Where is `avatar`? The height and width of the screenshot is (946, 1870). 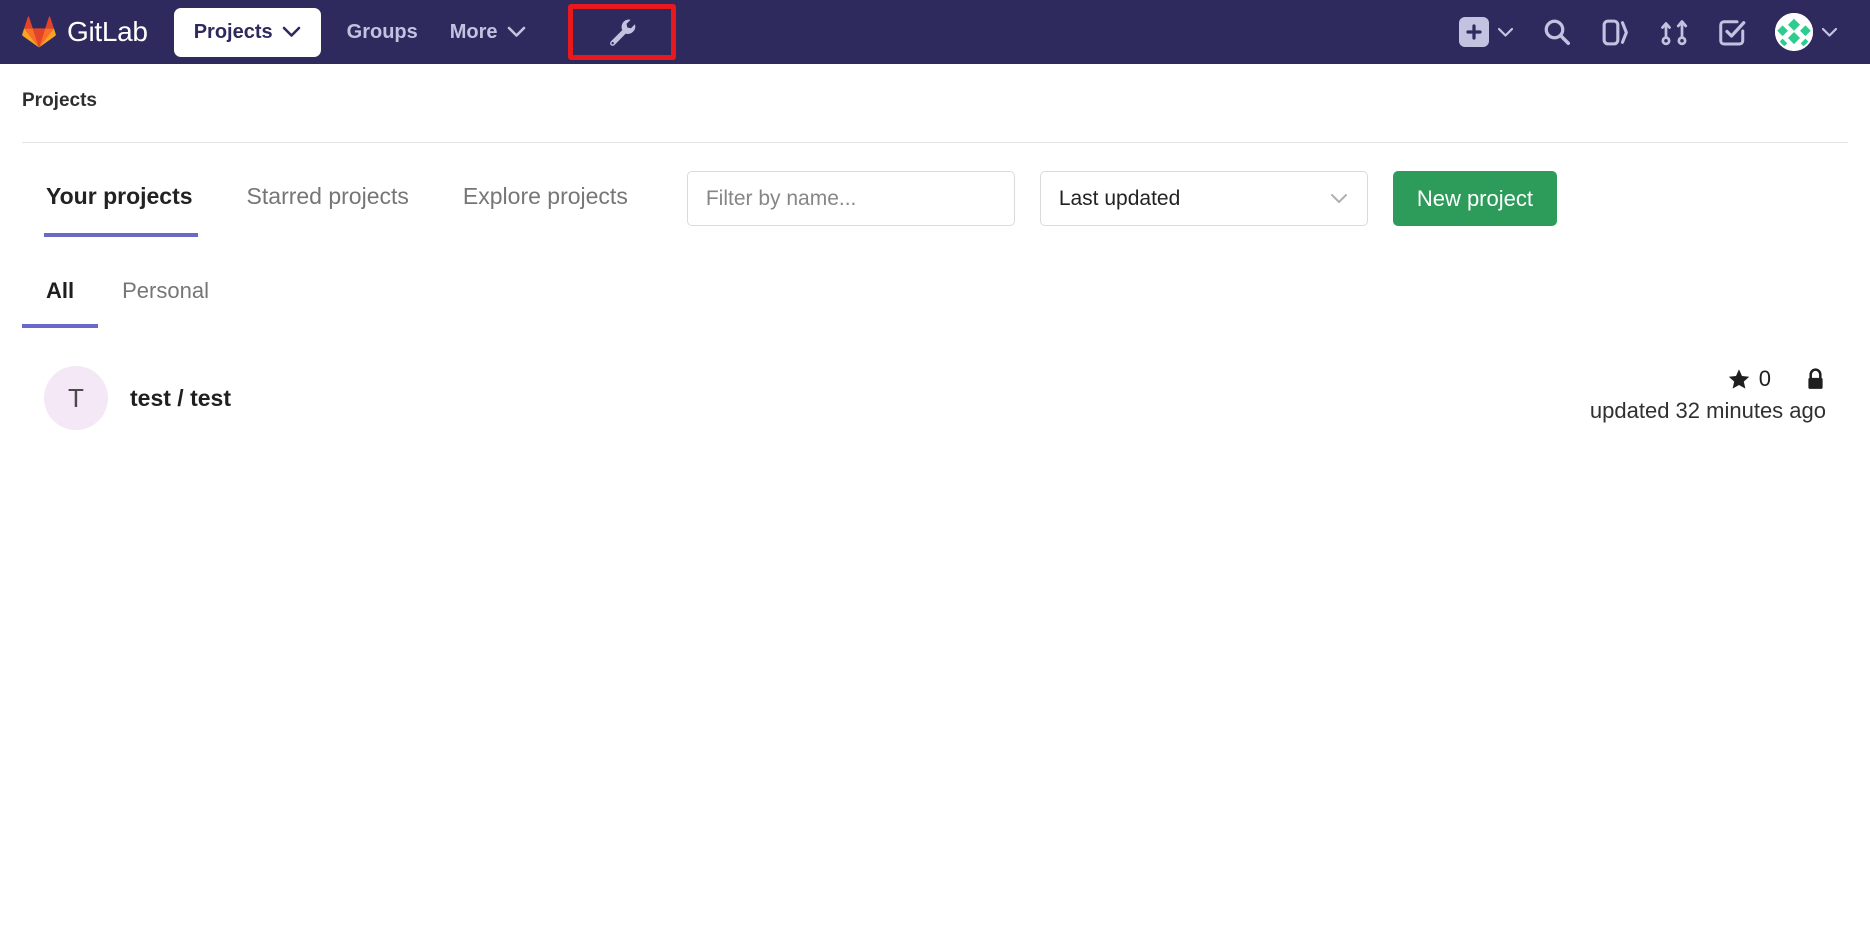 avatar is located at coordinates (1794, 32).